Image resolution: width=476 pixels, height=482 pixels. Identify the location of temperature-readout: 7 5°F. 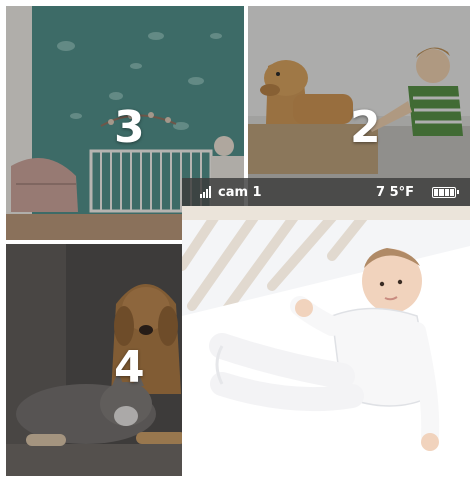
(395, 192).